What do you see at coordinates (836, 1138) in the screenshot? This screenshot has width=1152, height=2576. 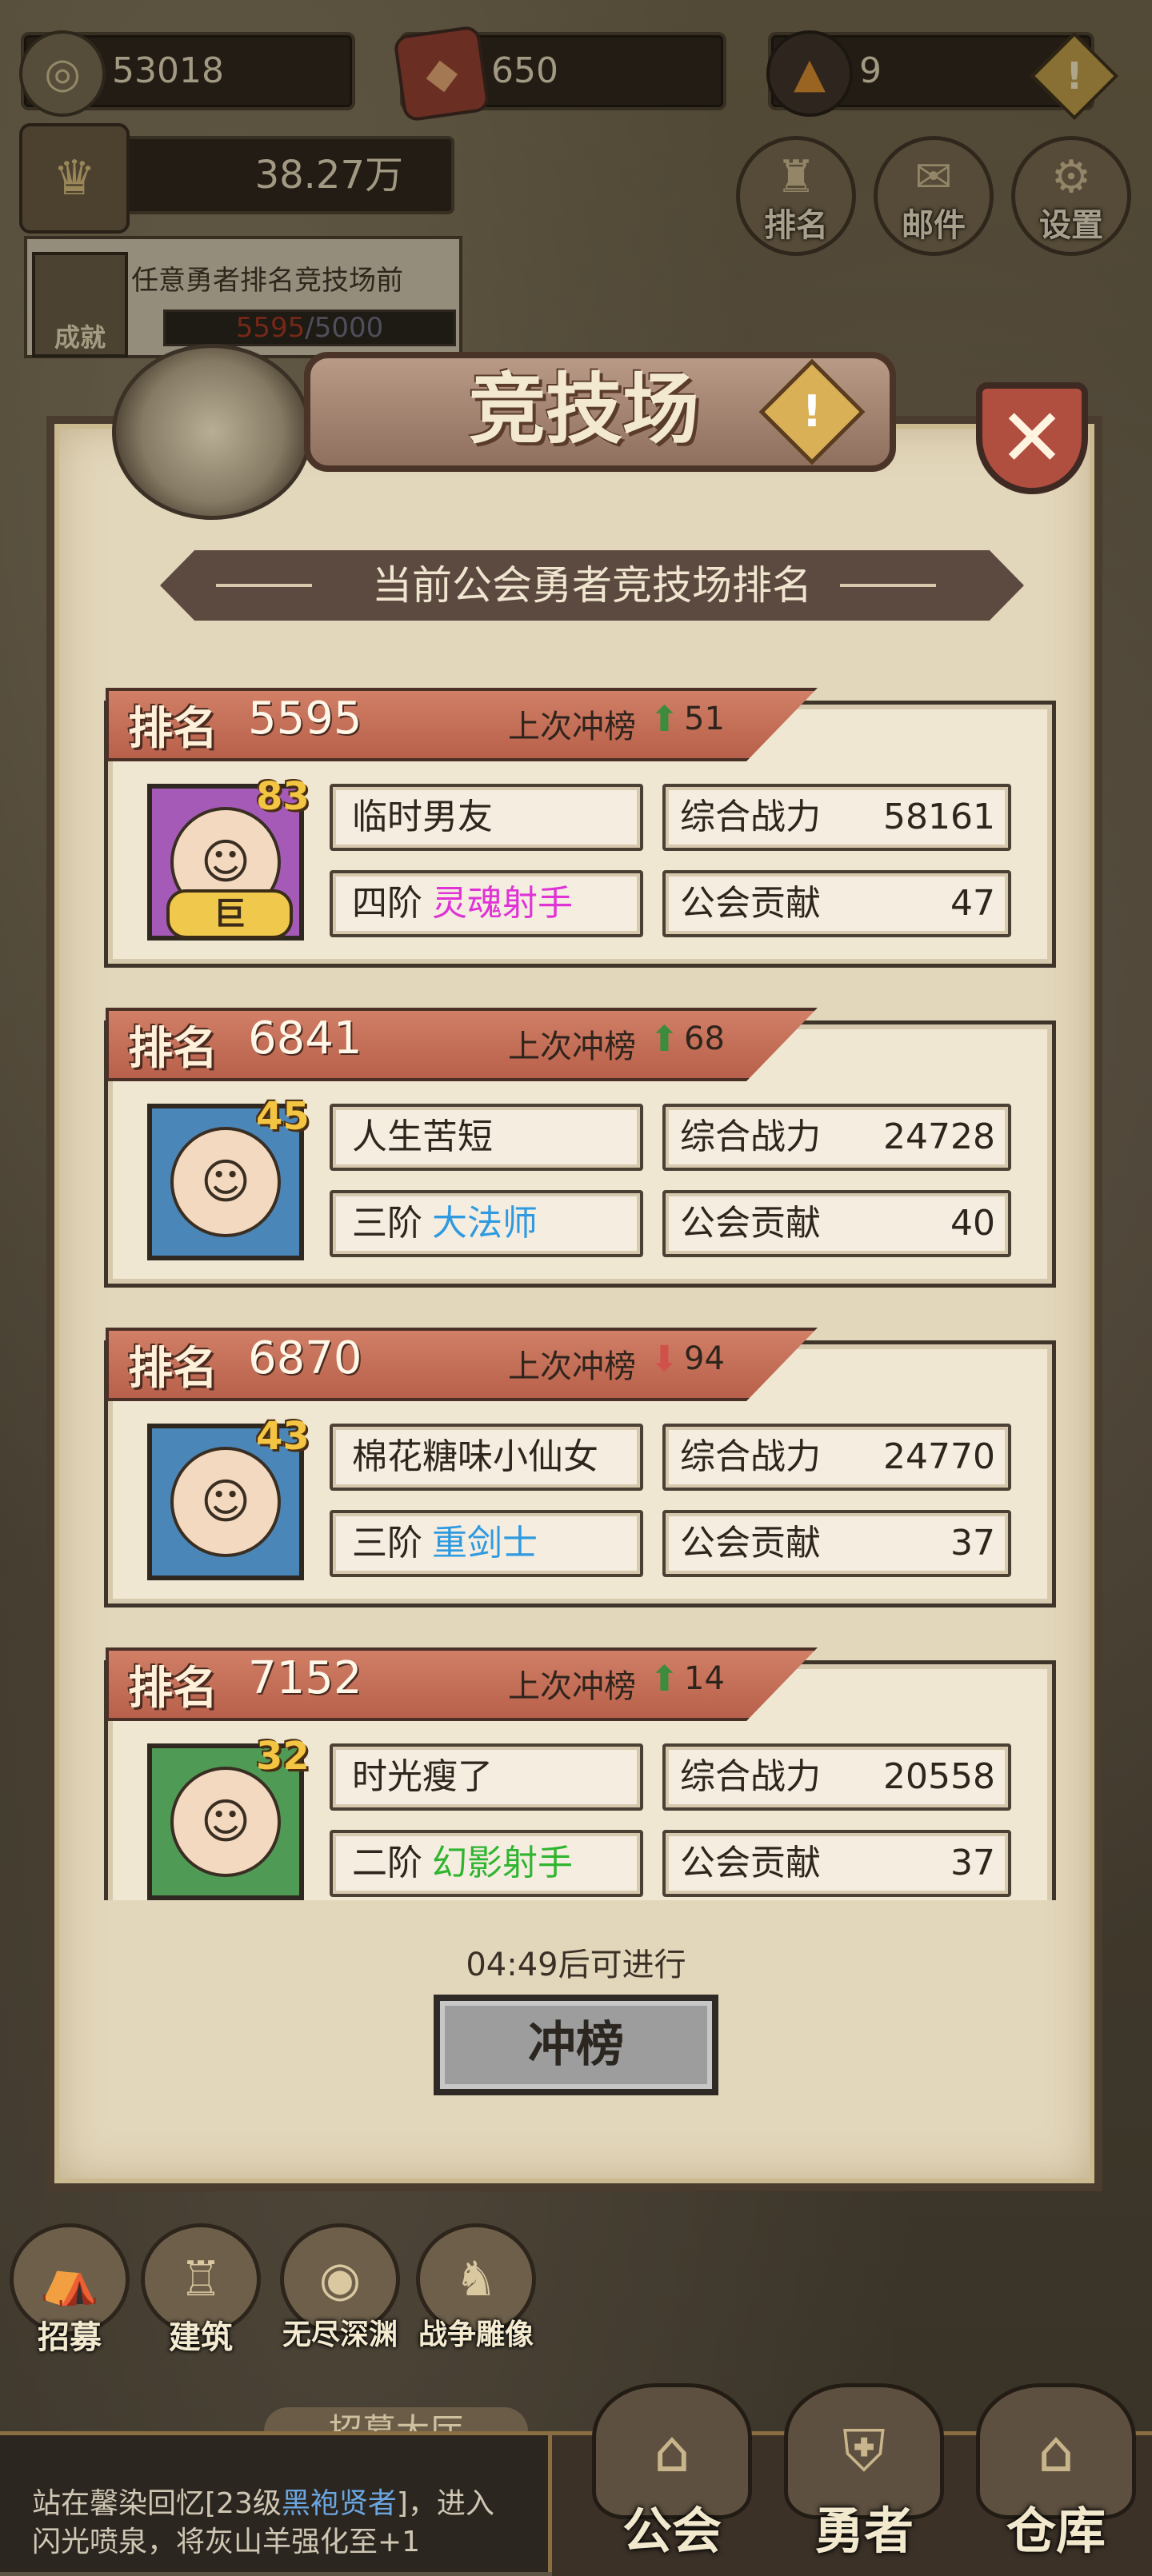 I see `combat-power-field: 综合战力 24728` at bounding box center [836, 1138].